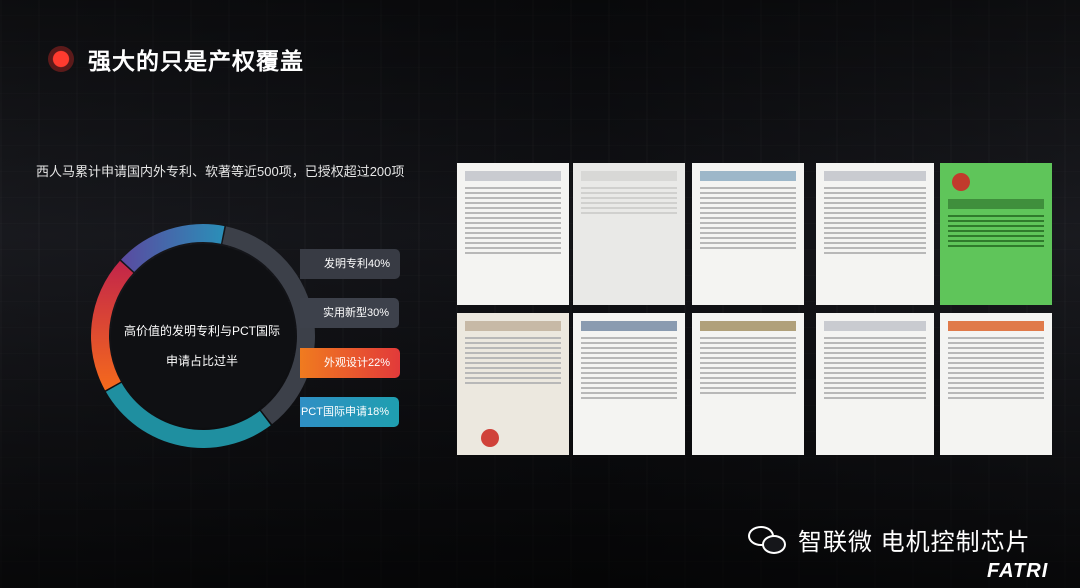 This screenshot has width=1080, height=588. I want to click on footer-brand: 智联微 电机控制芯片, so click(889, 539).